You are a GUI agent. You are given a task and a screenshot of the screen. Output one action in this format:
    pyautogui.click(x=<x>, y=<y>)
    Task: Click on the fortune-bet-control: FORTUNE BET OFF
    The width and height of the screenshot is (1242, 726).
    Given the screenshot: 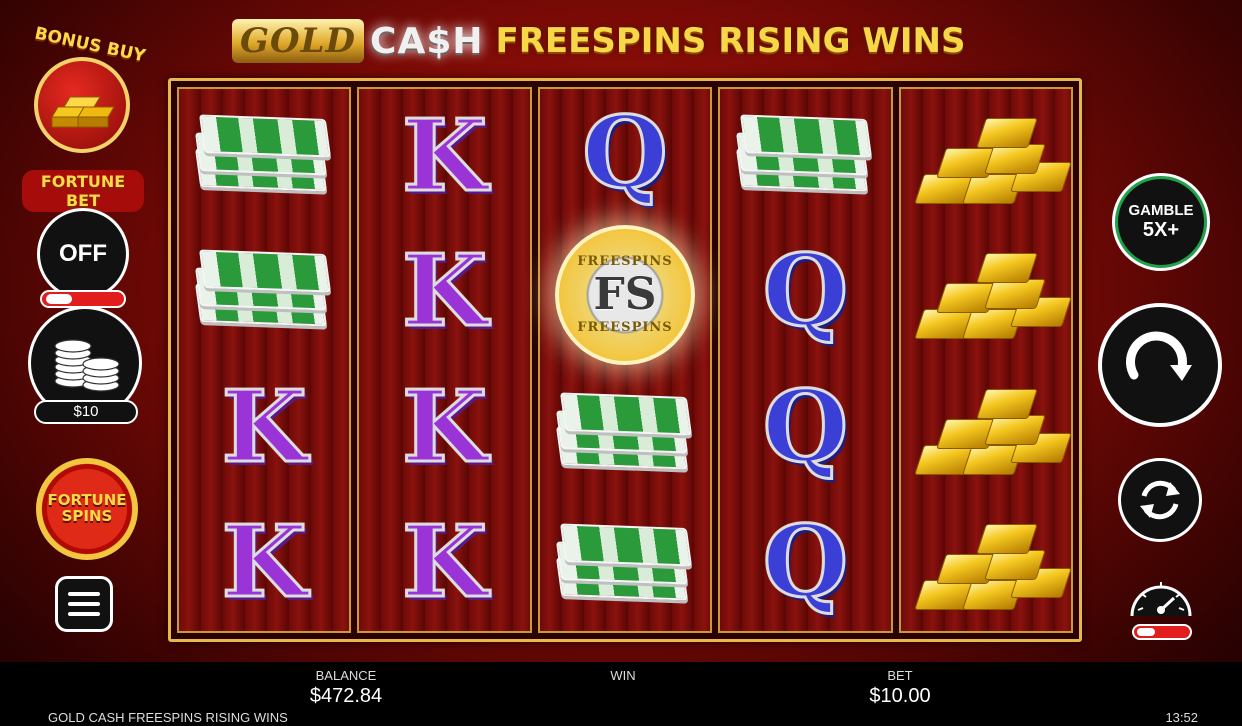 What is the action you would take?
    pyautogui.click(x=83, y=239)
    